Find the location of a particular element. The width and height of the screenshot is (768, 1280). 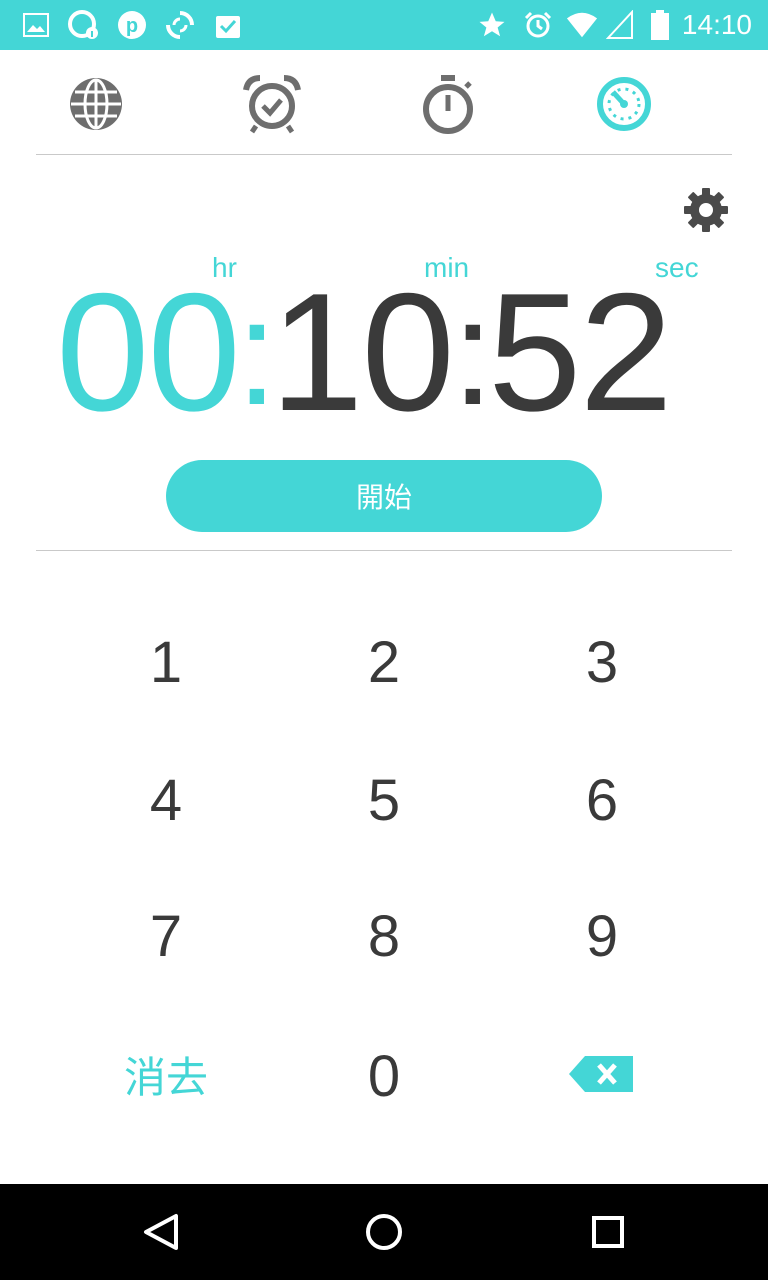

back-button is located at coordinates (160, 1232).